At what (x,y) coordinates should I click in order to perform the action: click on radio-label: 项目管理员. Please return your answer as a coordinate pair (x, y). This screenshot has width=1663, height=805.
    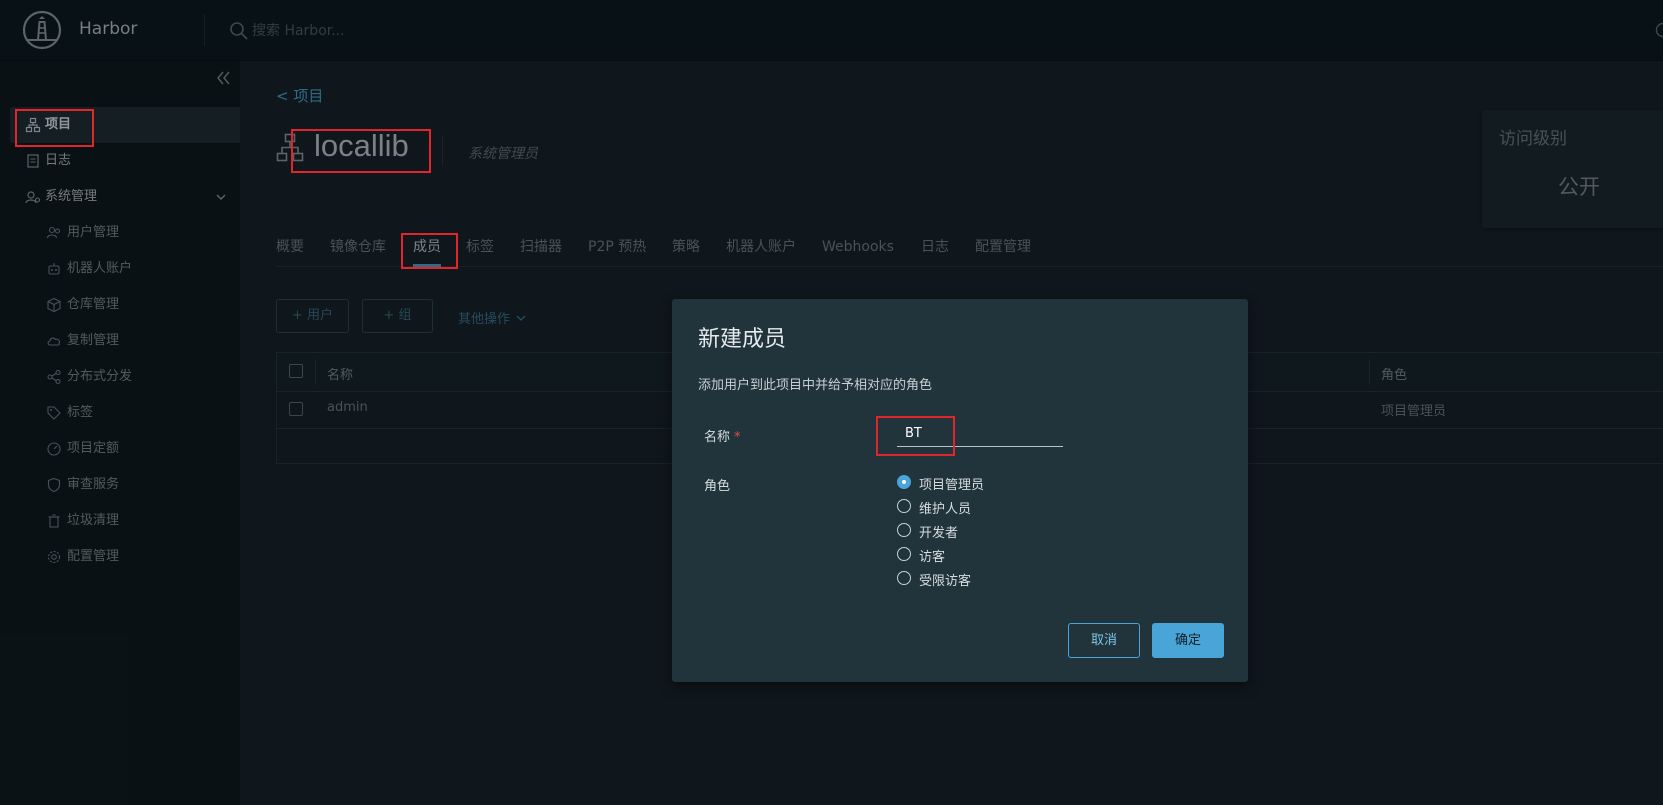
    Looking at the image, I should click on (952, 485).